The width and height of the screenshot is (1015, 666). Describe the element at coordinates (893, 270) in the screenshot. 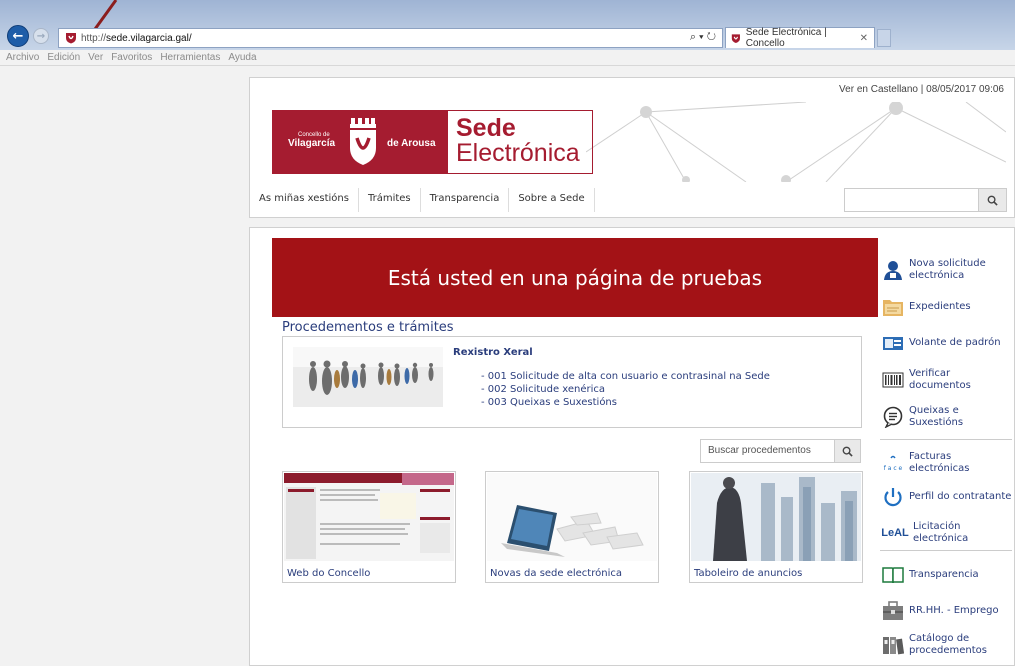

I see `person-icon` at that location.